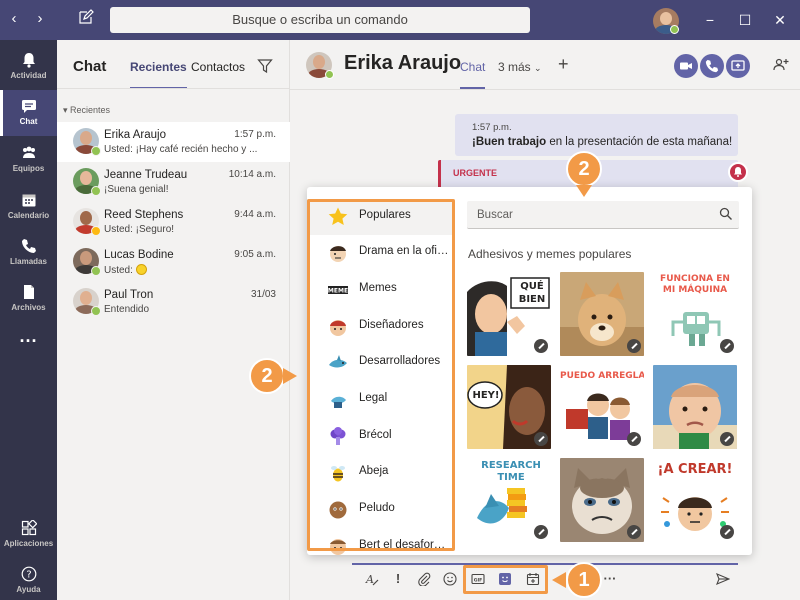 Image resolution: width=800 pixels, height=600 pixels. What do you see at coordinates (424, 579) in the screenshot?
I see `attach-icon` at bounding box center [424, 579].